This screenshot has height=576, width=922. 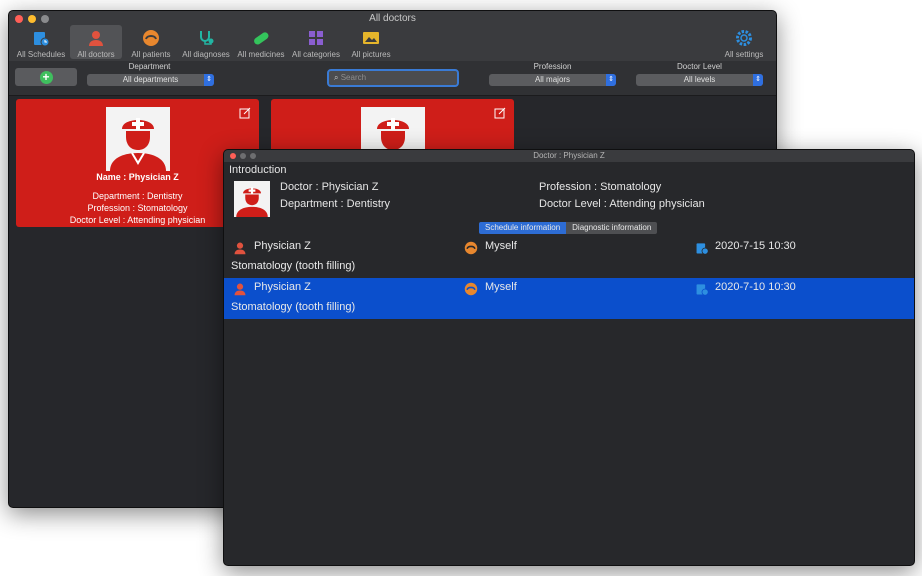 What do you see at coordinates (371, 38) in the screenshot?
I see `picture-icon` at bounding box center [371, 38].